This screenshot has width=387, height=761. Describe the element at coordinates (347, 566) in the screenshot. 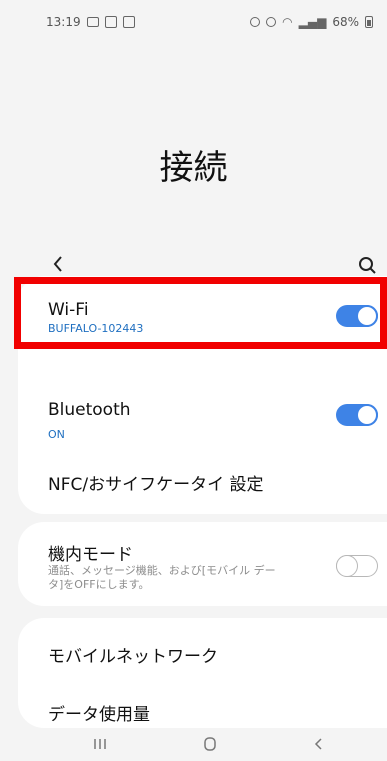

I see `airplane-toggle-knob` at that location.